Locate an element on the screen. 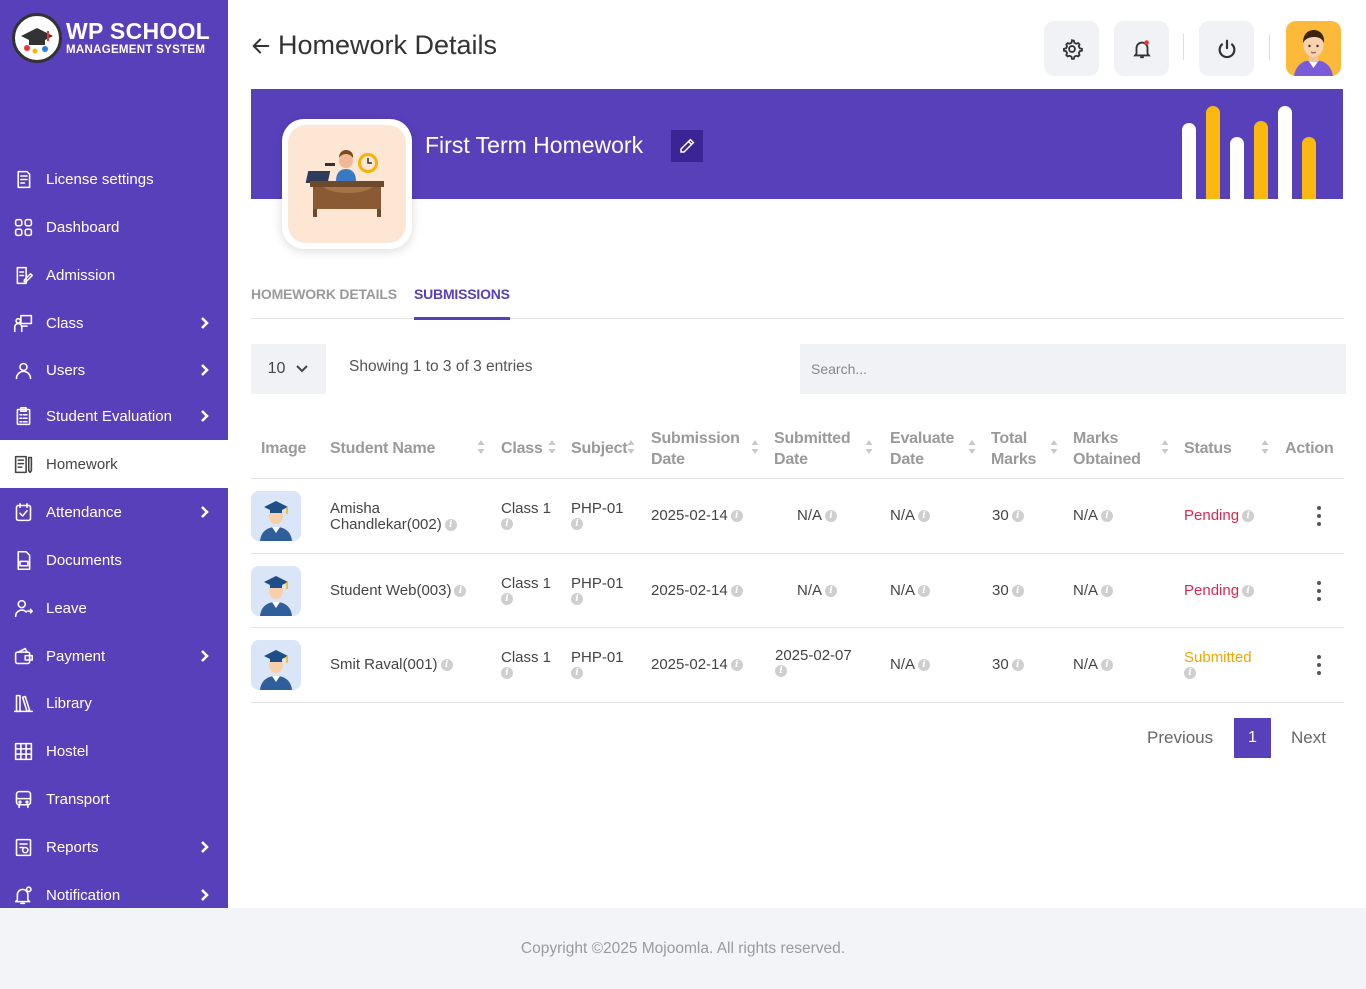 This screenshot has height=989, width=1366. student-name: Student Web(003) is located at coordinates (391, 590).